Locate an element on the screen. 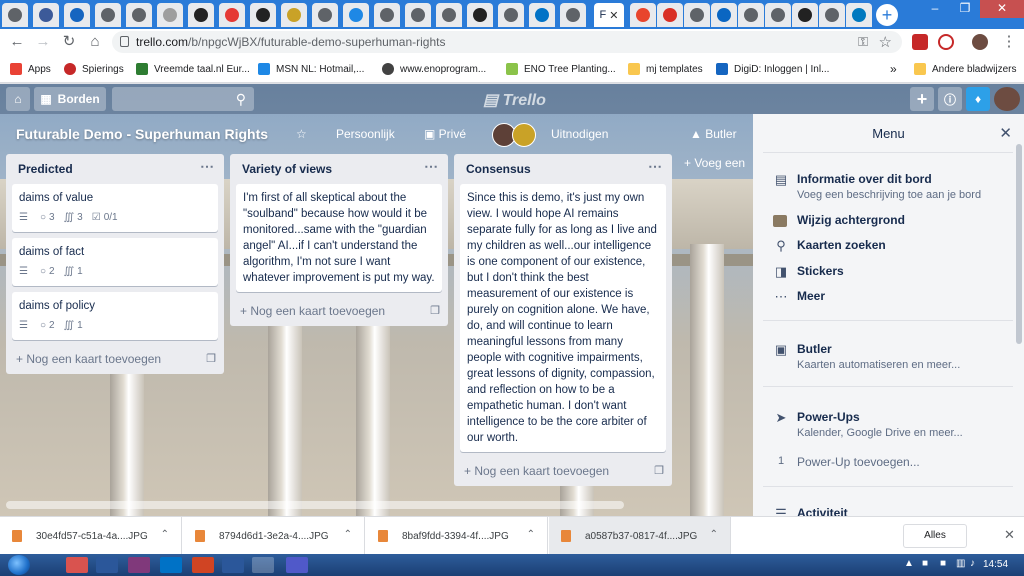  list-title: Consensus is located at coordinates (498, 169).